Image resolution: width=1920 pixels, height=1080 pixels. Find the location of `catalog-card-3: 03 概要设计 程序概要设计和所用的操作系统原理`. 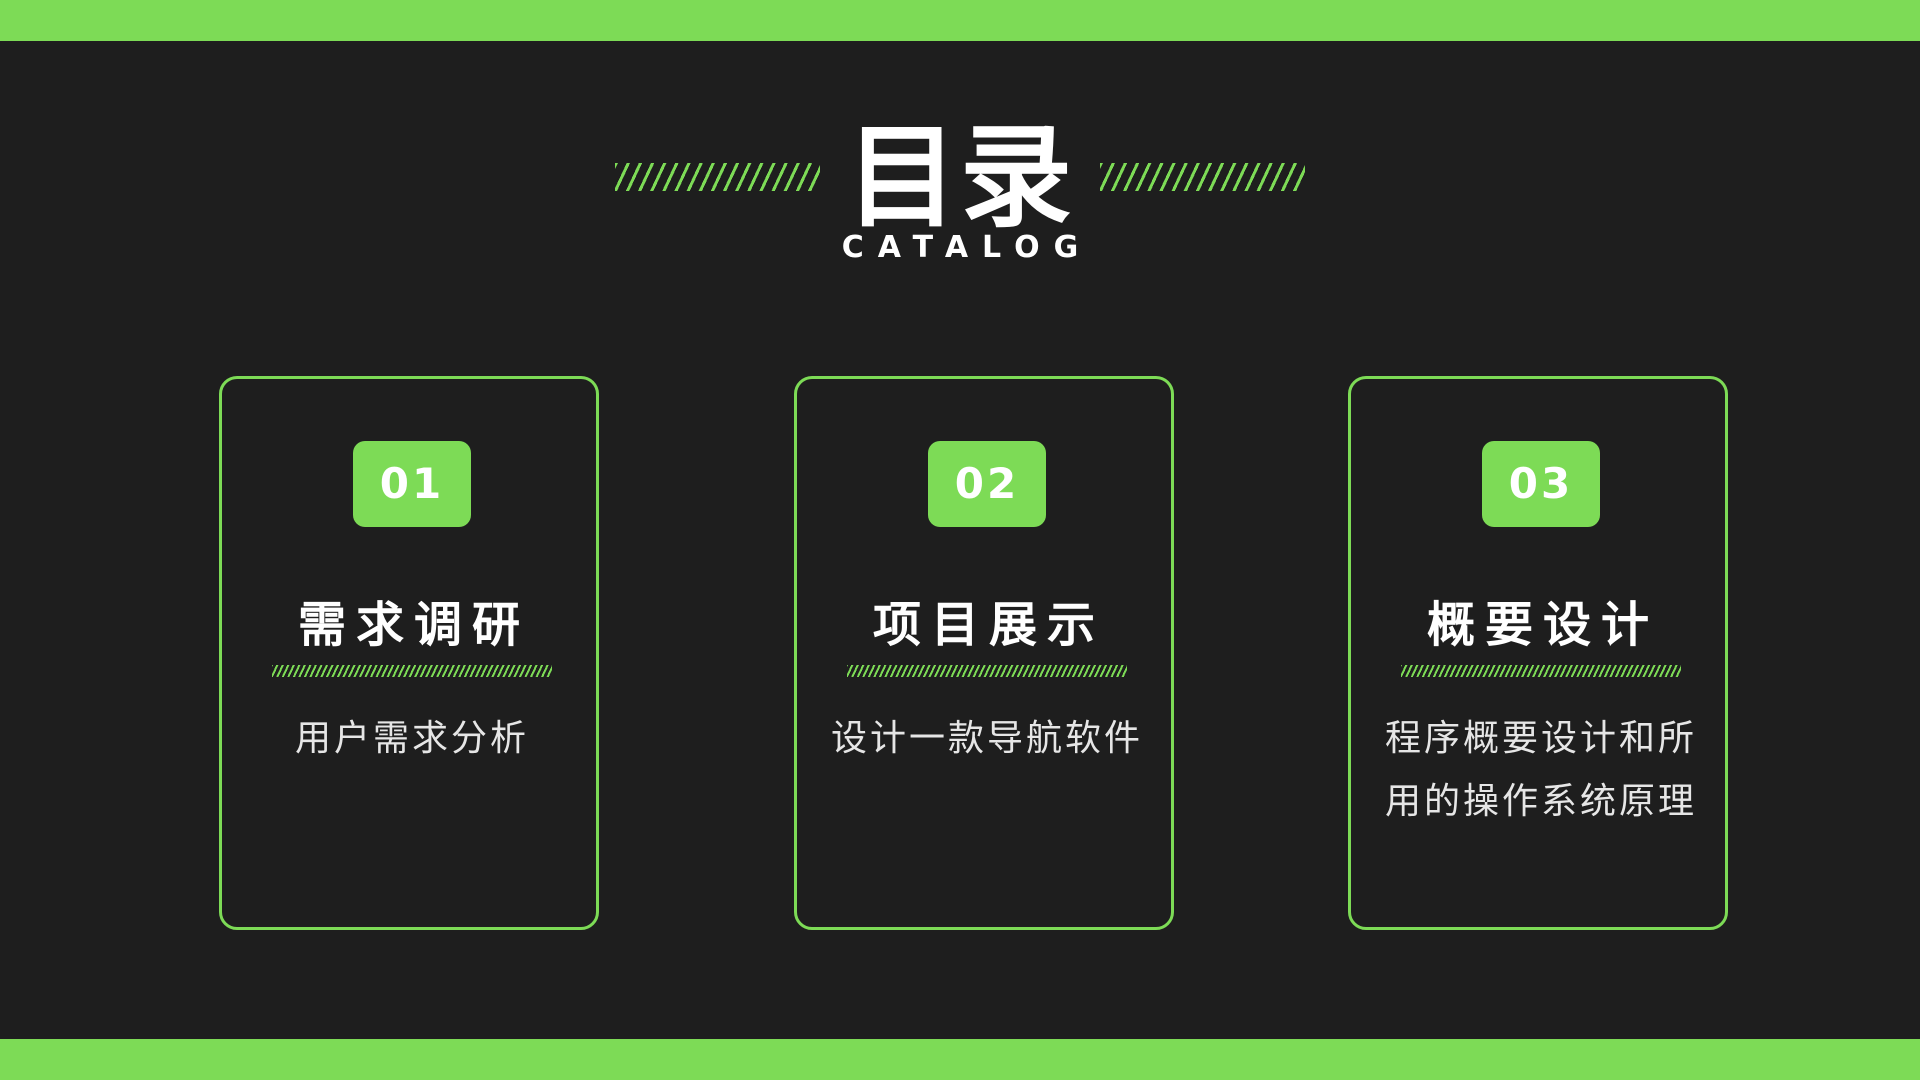

catalog-card-3: 03 概要设计 程序概要设计和所用的操作系统原理 is located at coordinates (1538, 653).